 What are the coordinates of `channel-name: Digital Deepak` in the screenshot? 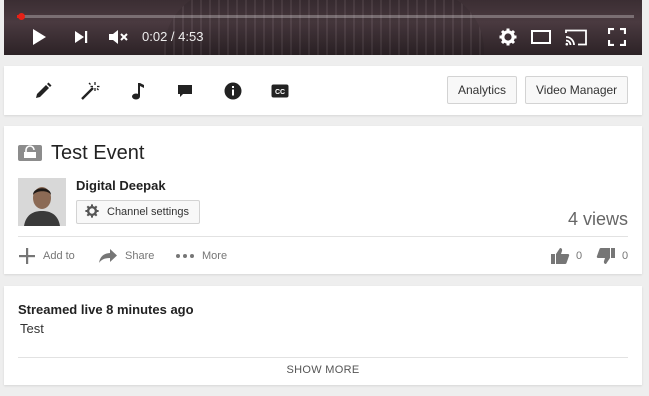 It's located at (121, 185).